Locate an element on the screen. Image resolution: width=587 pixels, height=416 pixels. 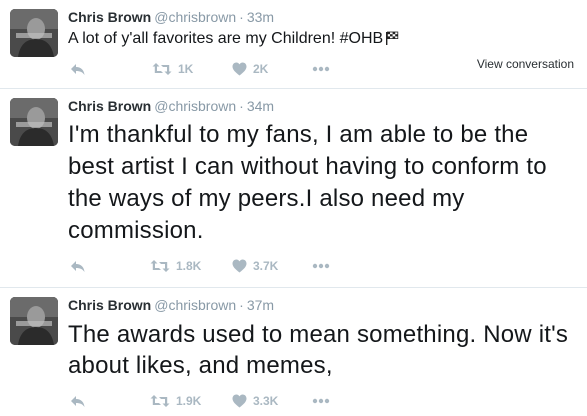
like-button: 2K is located at coordinates (250, 69).